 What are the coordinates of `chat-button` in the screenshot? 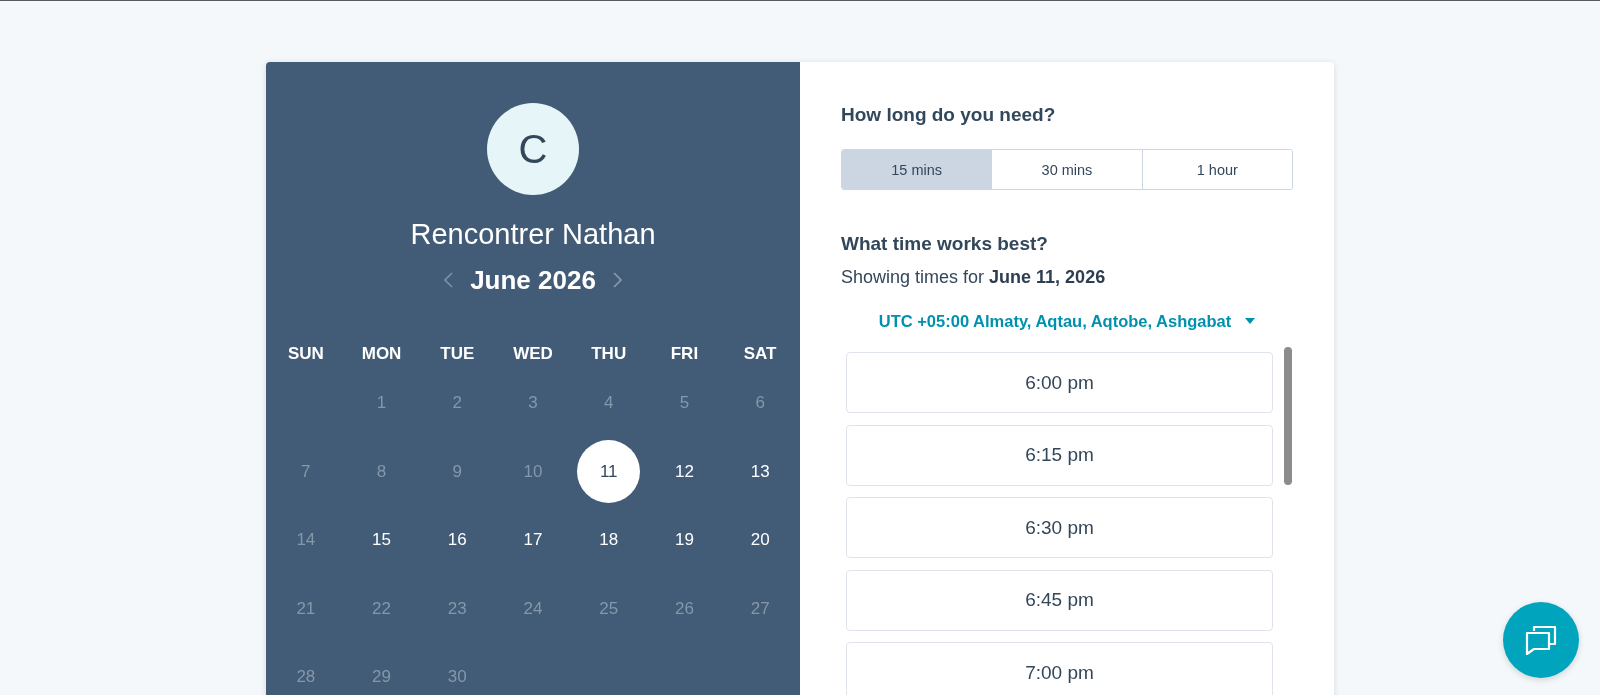 It's located at (1541, 640).